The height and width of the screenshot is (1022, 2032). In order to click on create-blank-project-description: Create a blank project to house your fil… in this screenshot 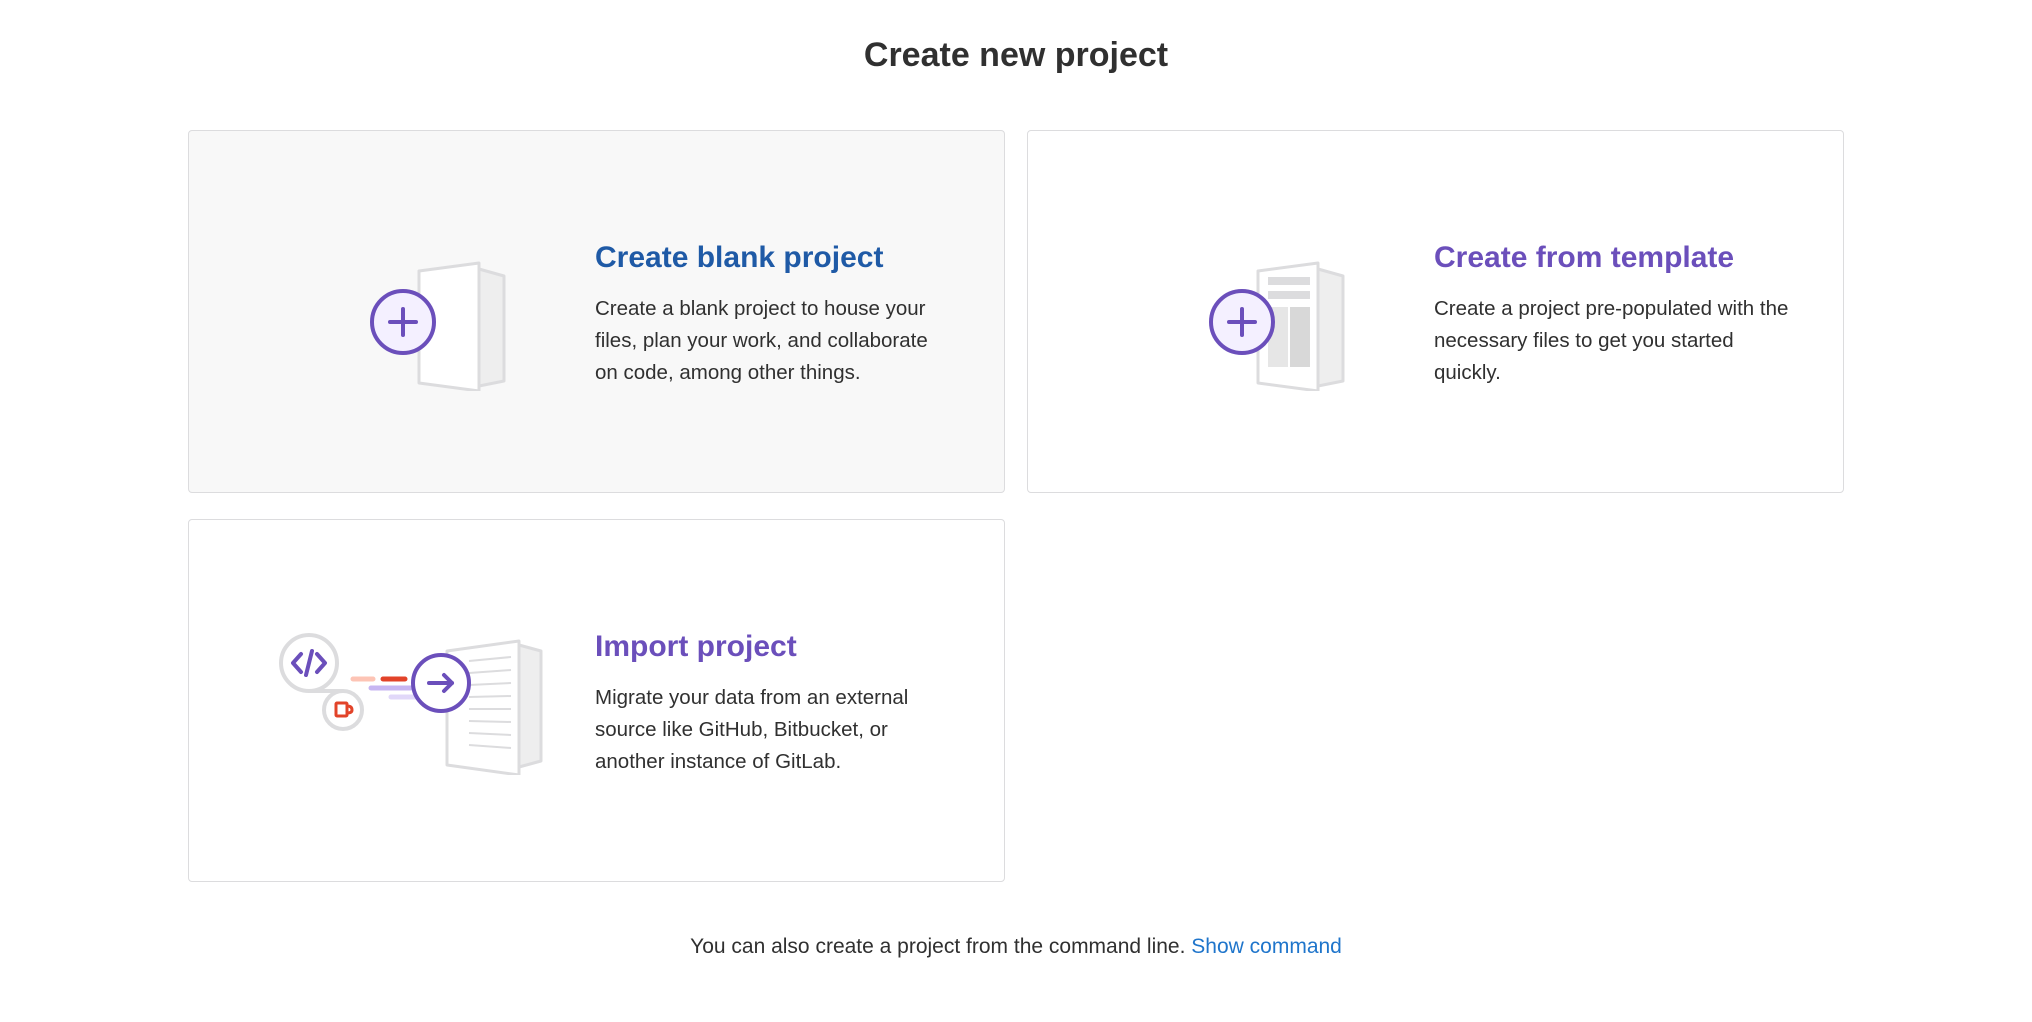, I will do `click(761, 340)`.